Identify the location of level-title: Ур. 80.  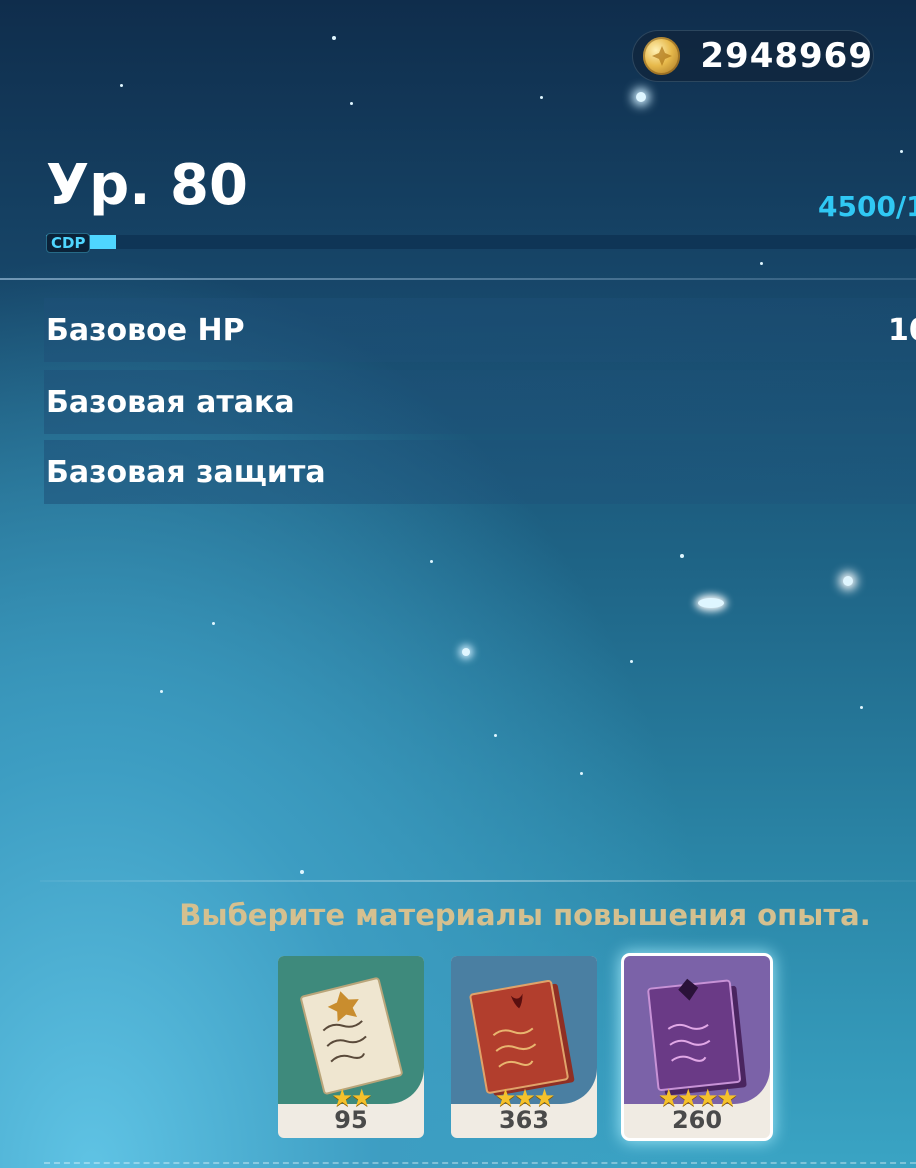
(147, 185).